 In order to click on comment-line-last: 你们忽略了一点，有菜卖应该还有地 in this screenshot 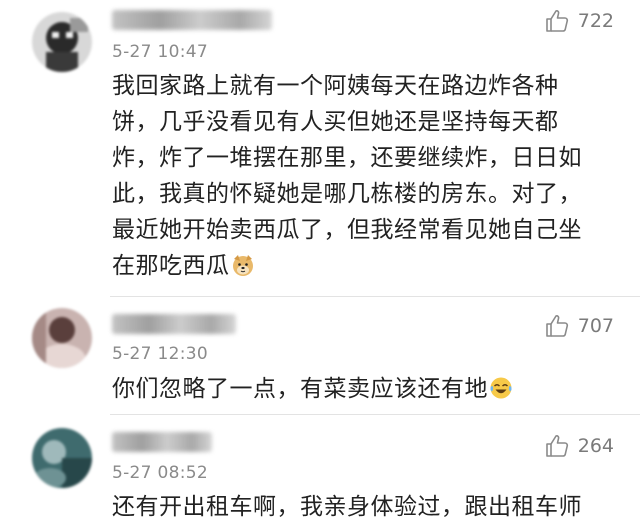, I will do `click(357, 389)`.